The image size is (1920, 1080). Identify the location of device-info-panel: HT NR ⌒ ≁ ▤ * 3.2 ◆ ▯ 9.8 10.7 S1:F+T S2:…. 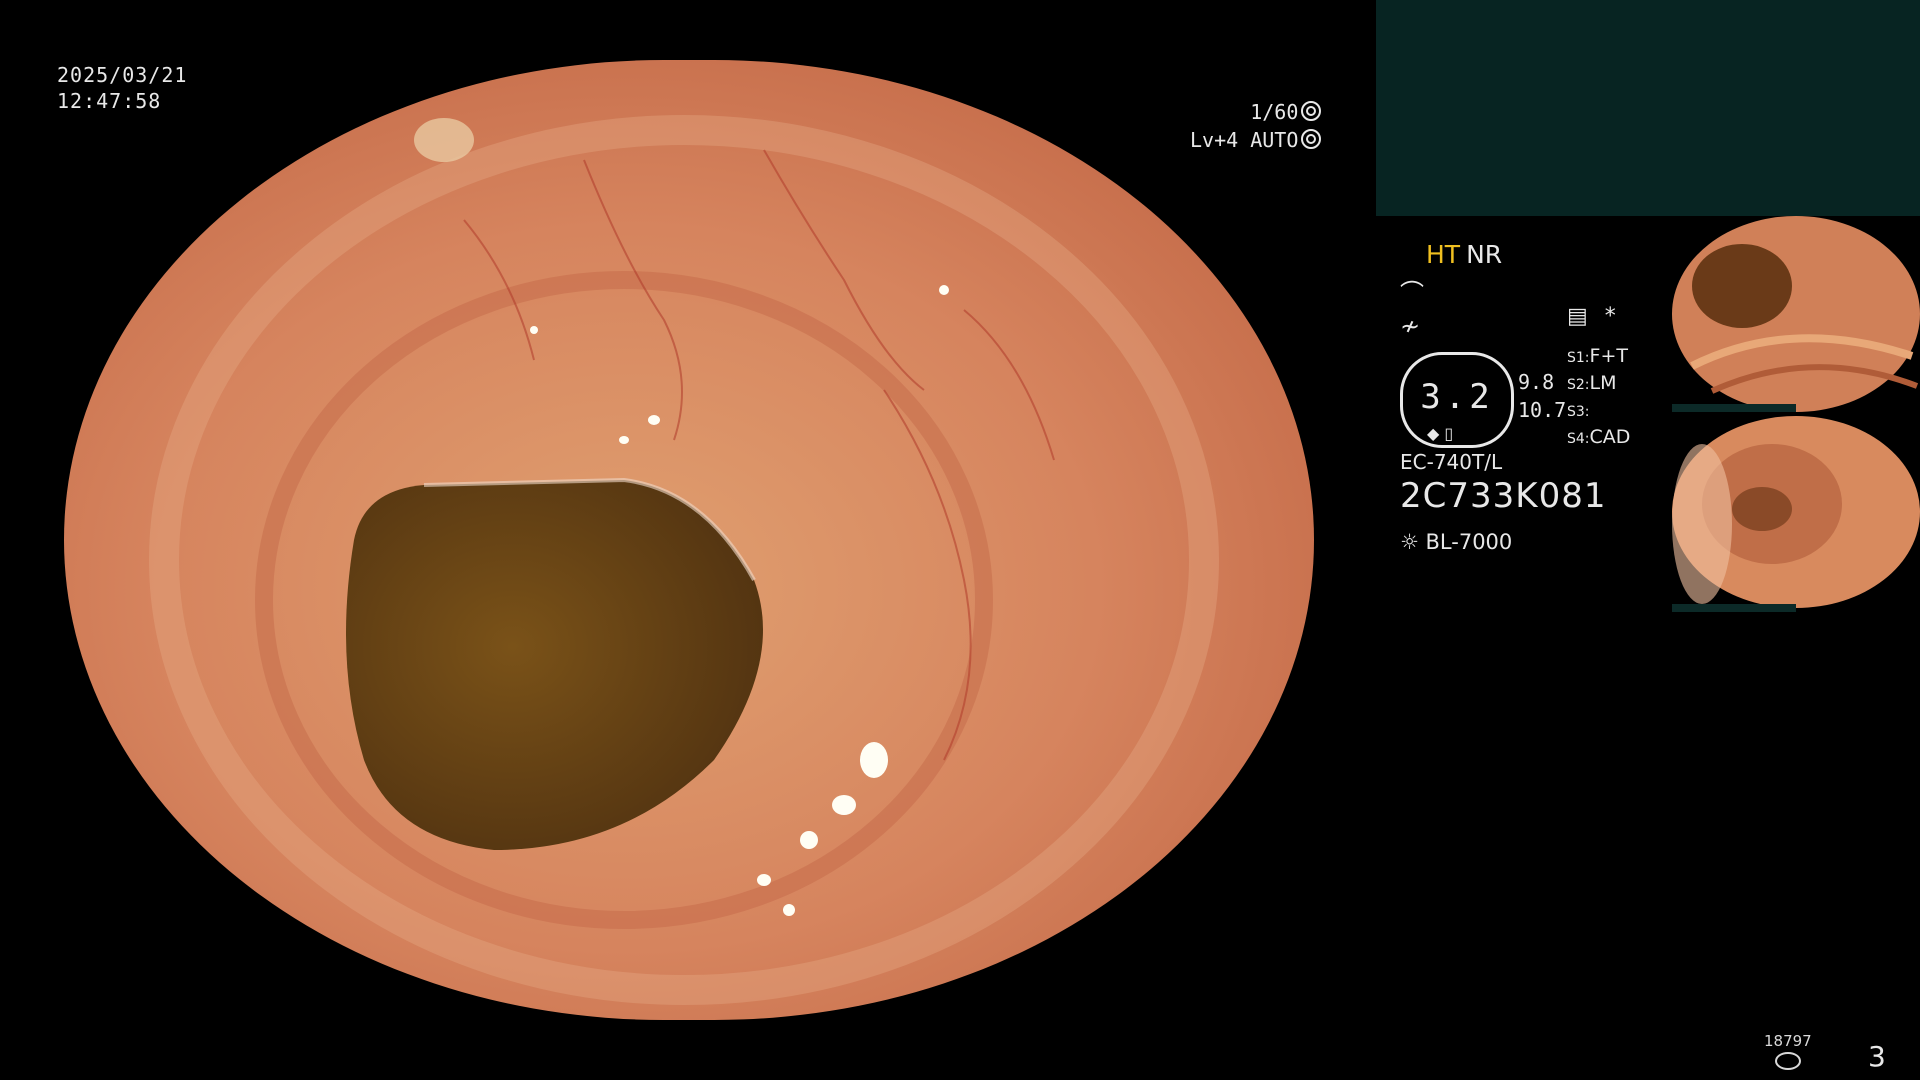
(1530, 397).